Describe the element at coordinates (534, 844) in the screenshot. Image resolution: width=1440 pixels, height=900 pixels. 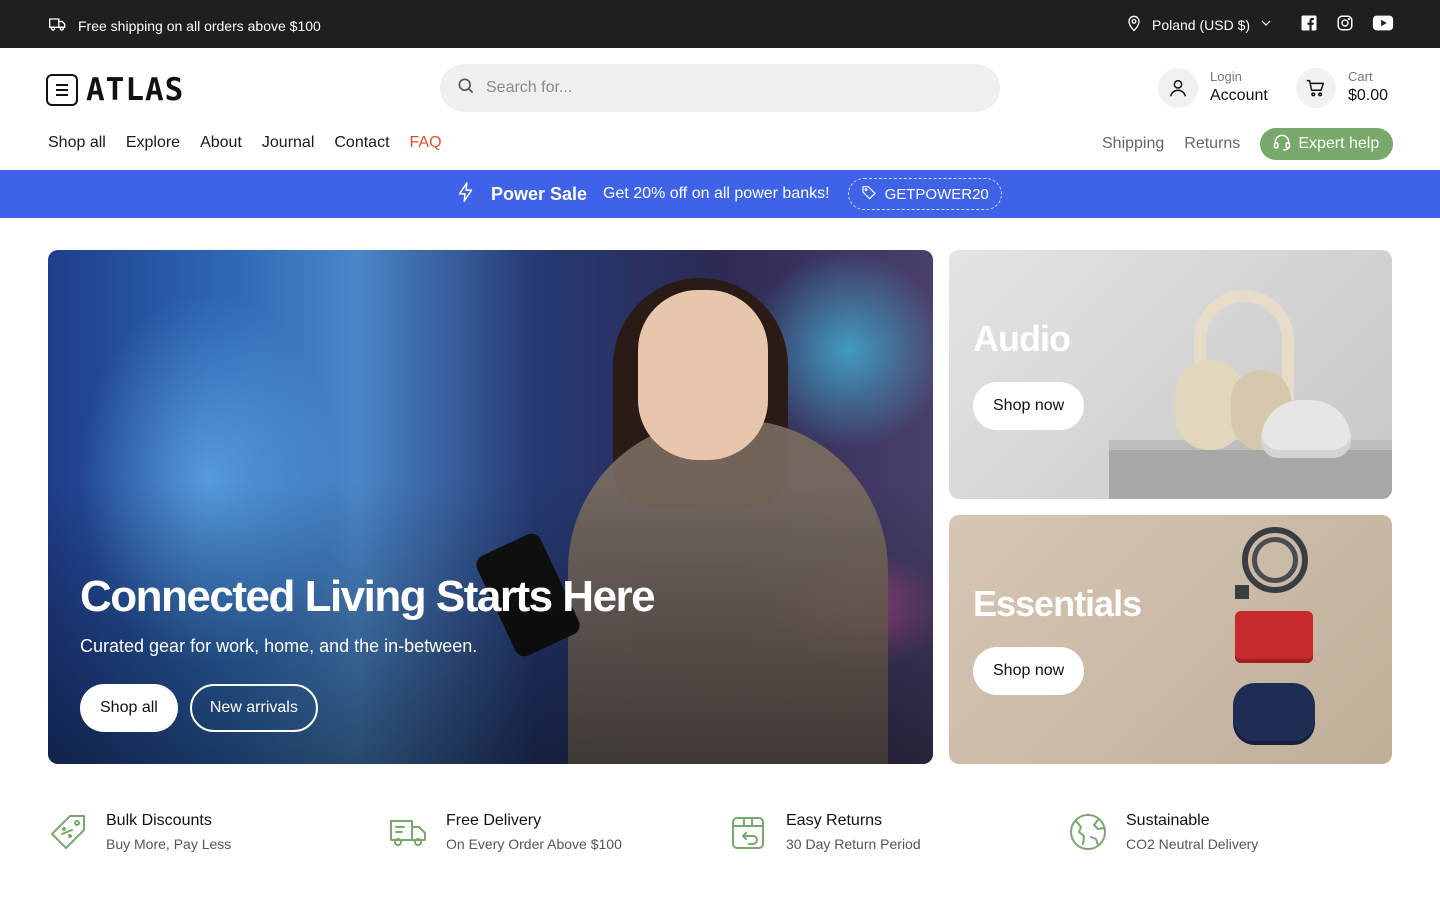
I see `feature-subtitle: On Every Order Above $100` at that location.